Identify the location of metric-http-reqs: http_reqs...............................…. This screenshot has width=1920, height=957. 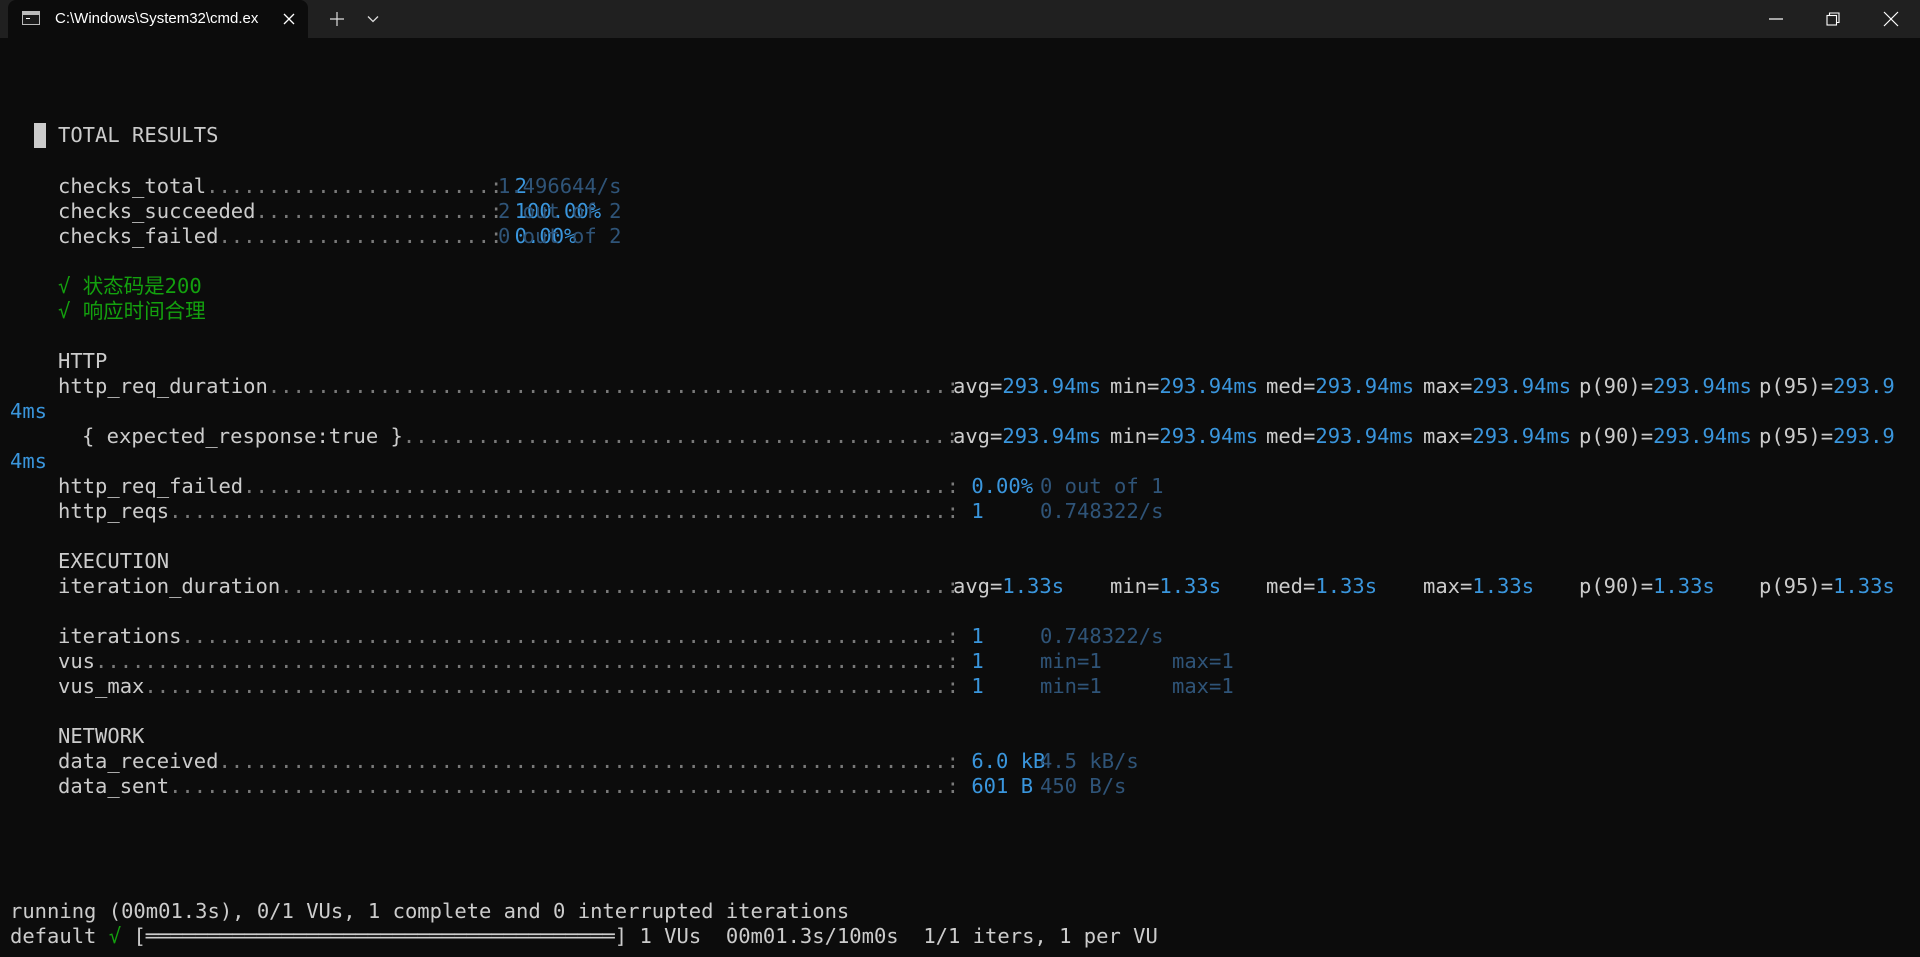
(521, 511).